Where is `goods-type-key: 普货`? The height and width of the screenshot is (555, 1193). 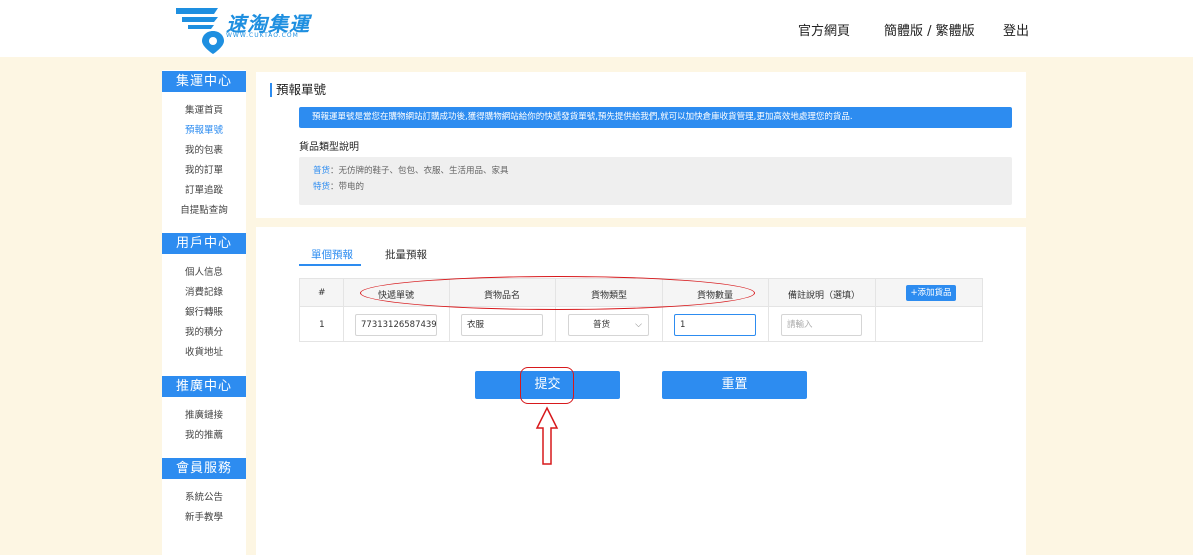
goods-type-key: 普货 is located at coordinates (322, 171).